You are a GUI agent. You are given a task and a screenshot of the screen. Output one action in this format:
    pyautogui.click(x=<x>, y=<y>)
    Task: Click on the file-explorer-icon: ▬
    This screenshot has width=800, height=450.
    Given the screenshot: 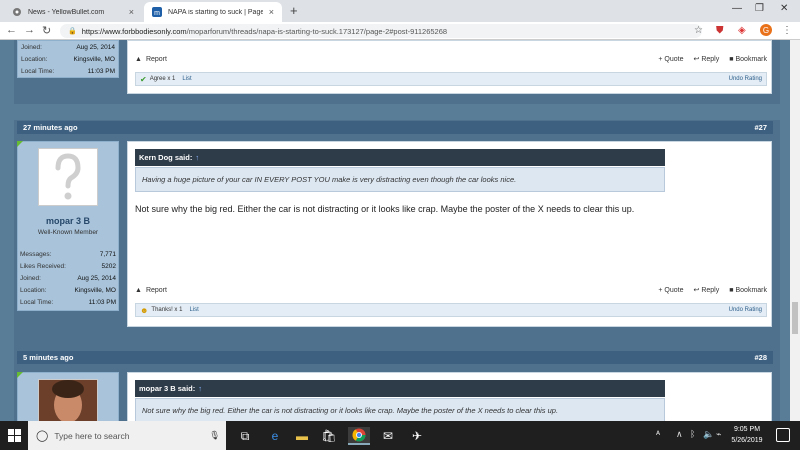 What is the action you would take?
    pyautogui.click(x=302, y=436)
    